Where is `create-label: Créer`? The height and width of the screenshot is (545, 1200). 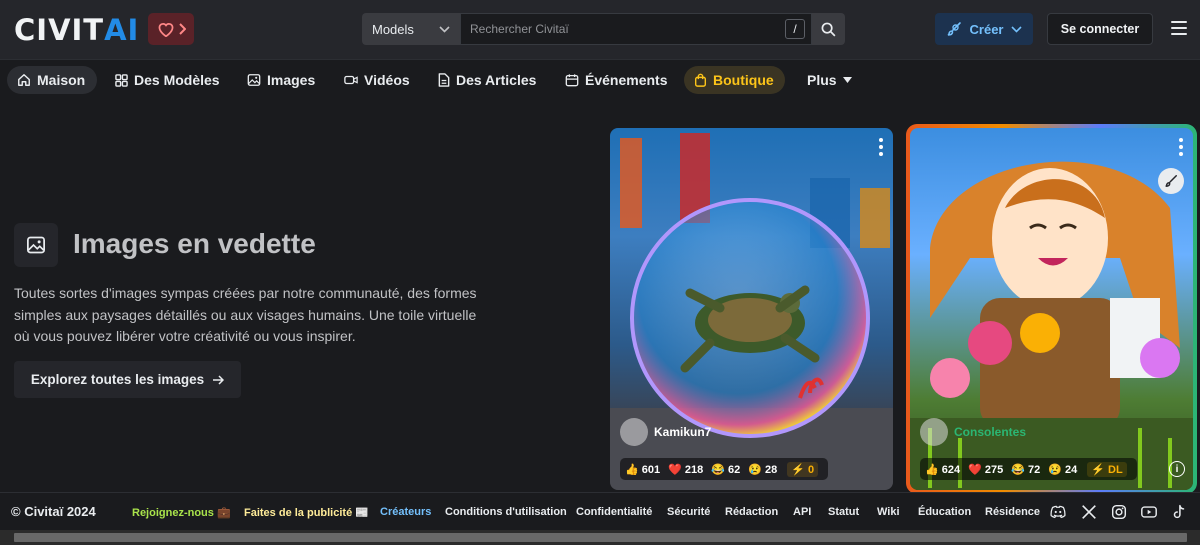
create-label: Créer is located at coordinates (986, 29).